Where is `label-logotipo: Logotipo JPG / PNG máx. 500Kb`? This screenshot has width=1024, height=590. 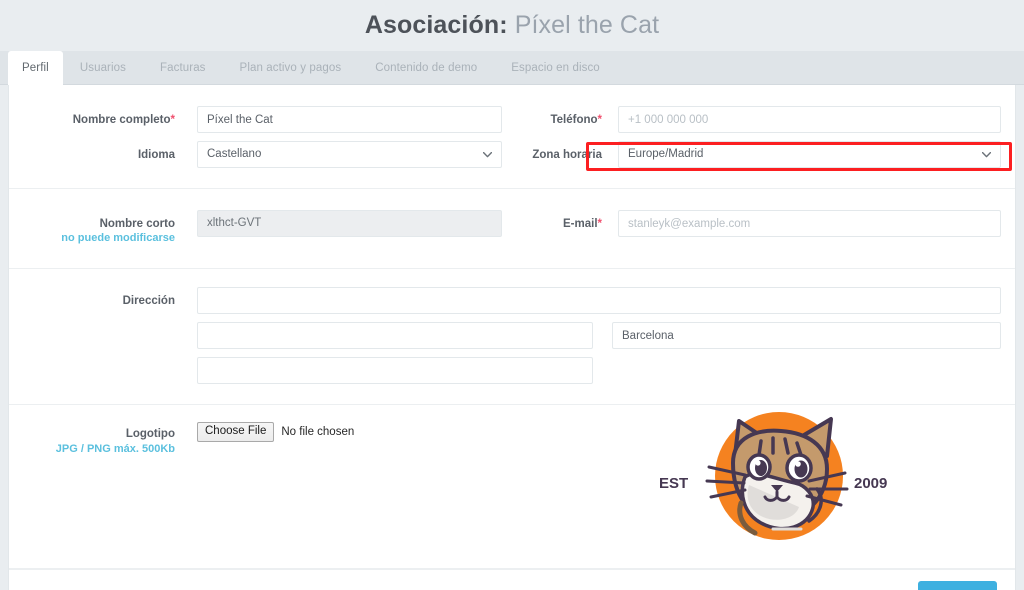 label-logotipo: Logotipo JPG / PNG máx. 500Kb is located at coordinates (92, 438).